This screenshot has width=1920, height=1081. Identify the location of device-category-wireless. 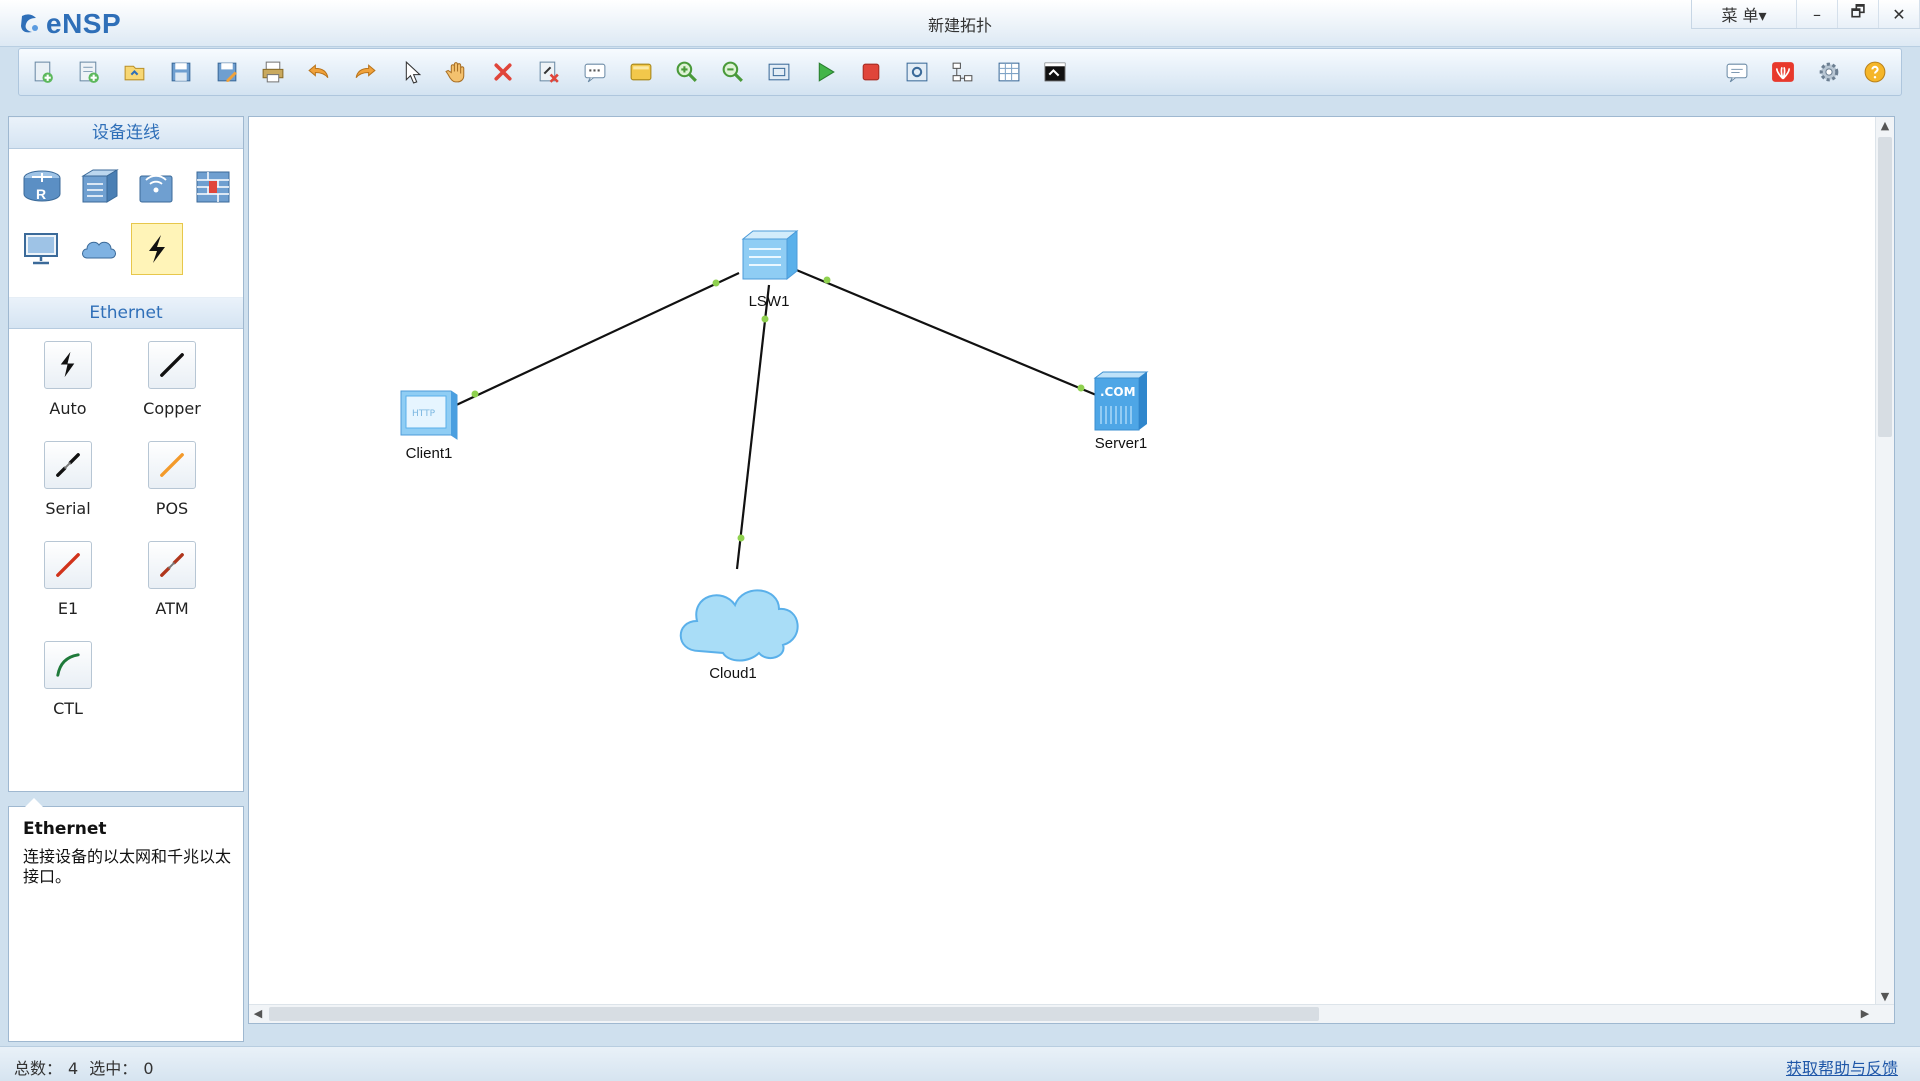
(156, 186).